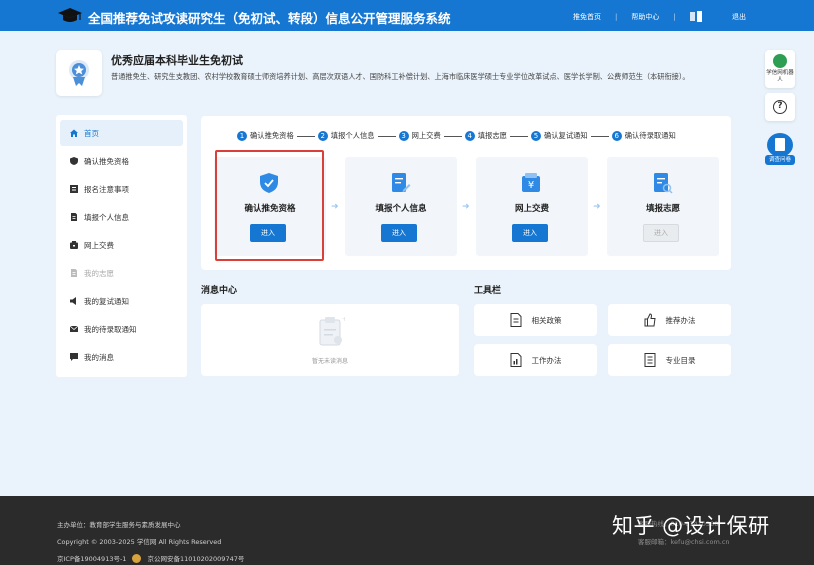 This screenshot has width=814, height=565. I want to click on step-card-payment: ¥ 网上交费 进入, so click(532, 206).